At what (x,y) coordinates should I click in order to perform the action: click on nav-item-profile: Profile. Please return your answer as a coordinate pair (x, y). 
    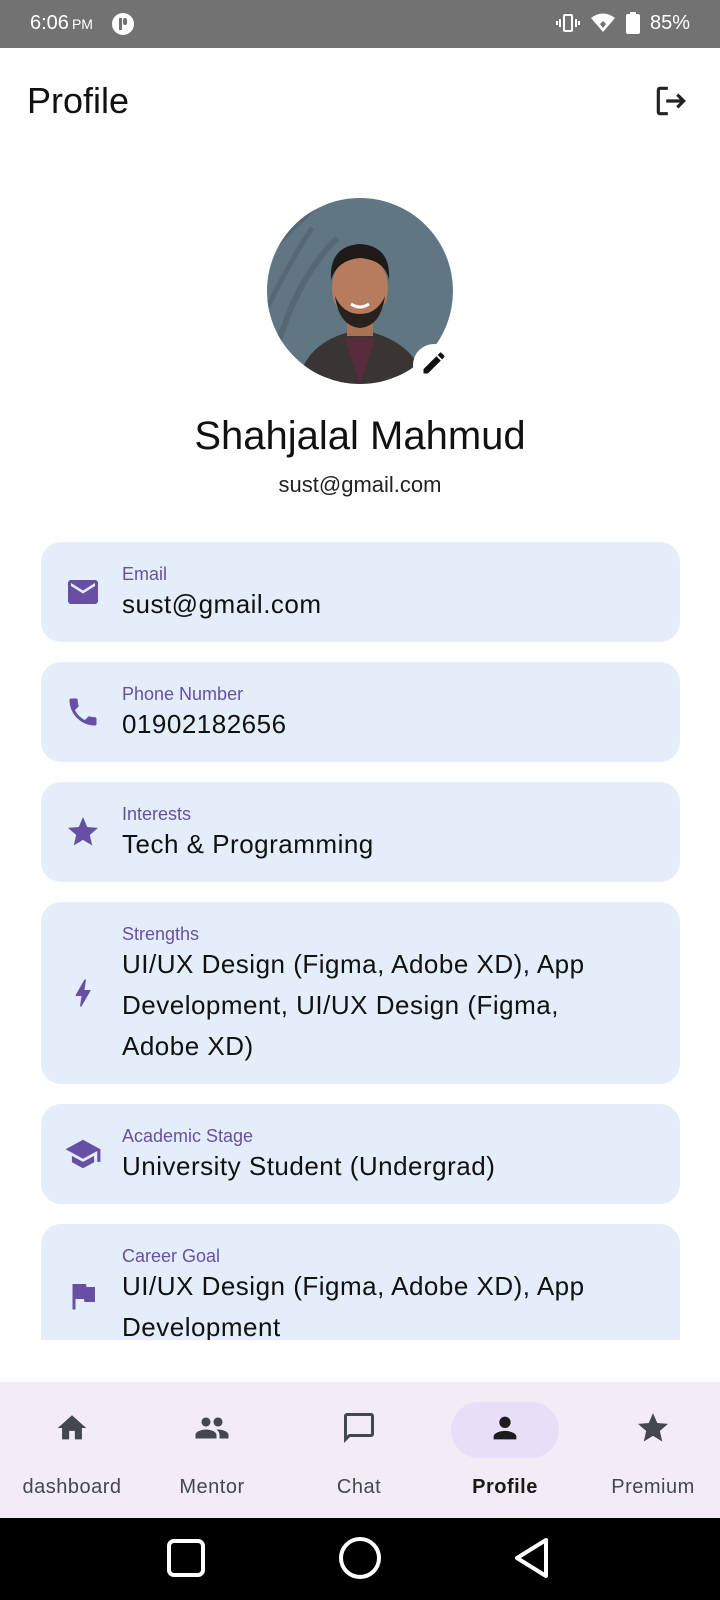
    Looking at the image, I should click on (505, 1450).